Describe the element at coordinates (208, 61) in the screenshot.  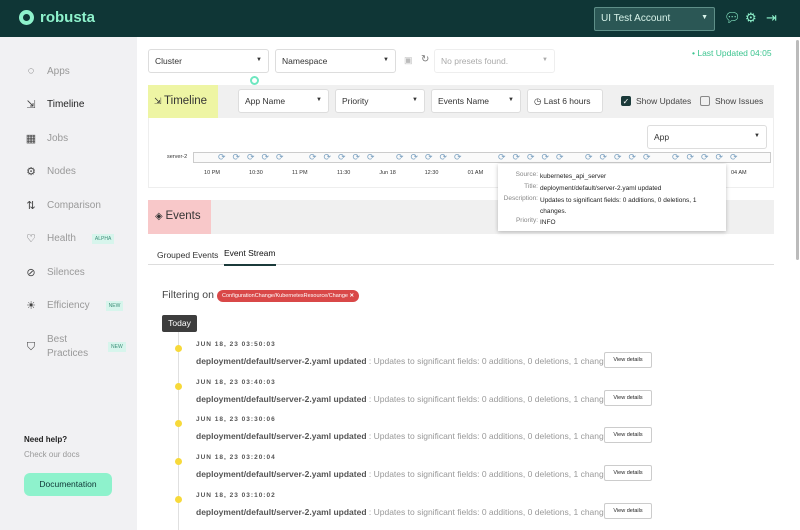
I see `cluster-select: Cluster ▼` at that location.